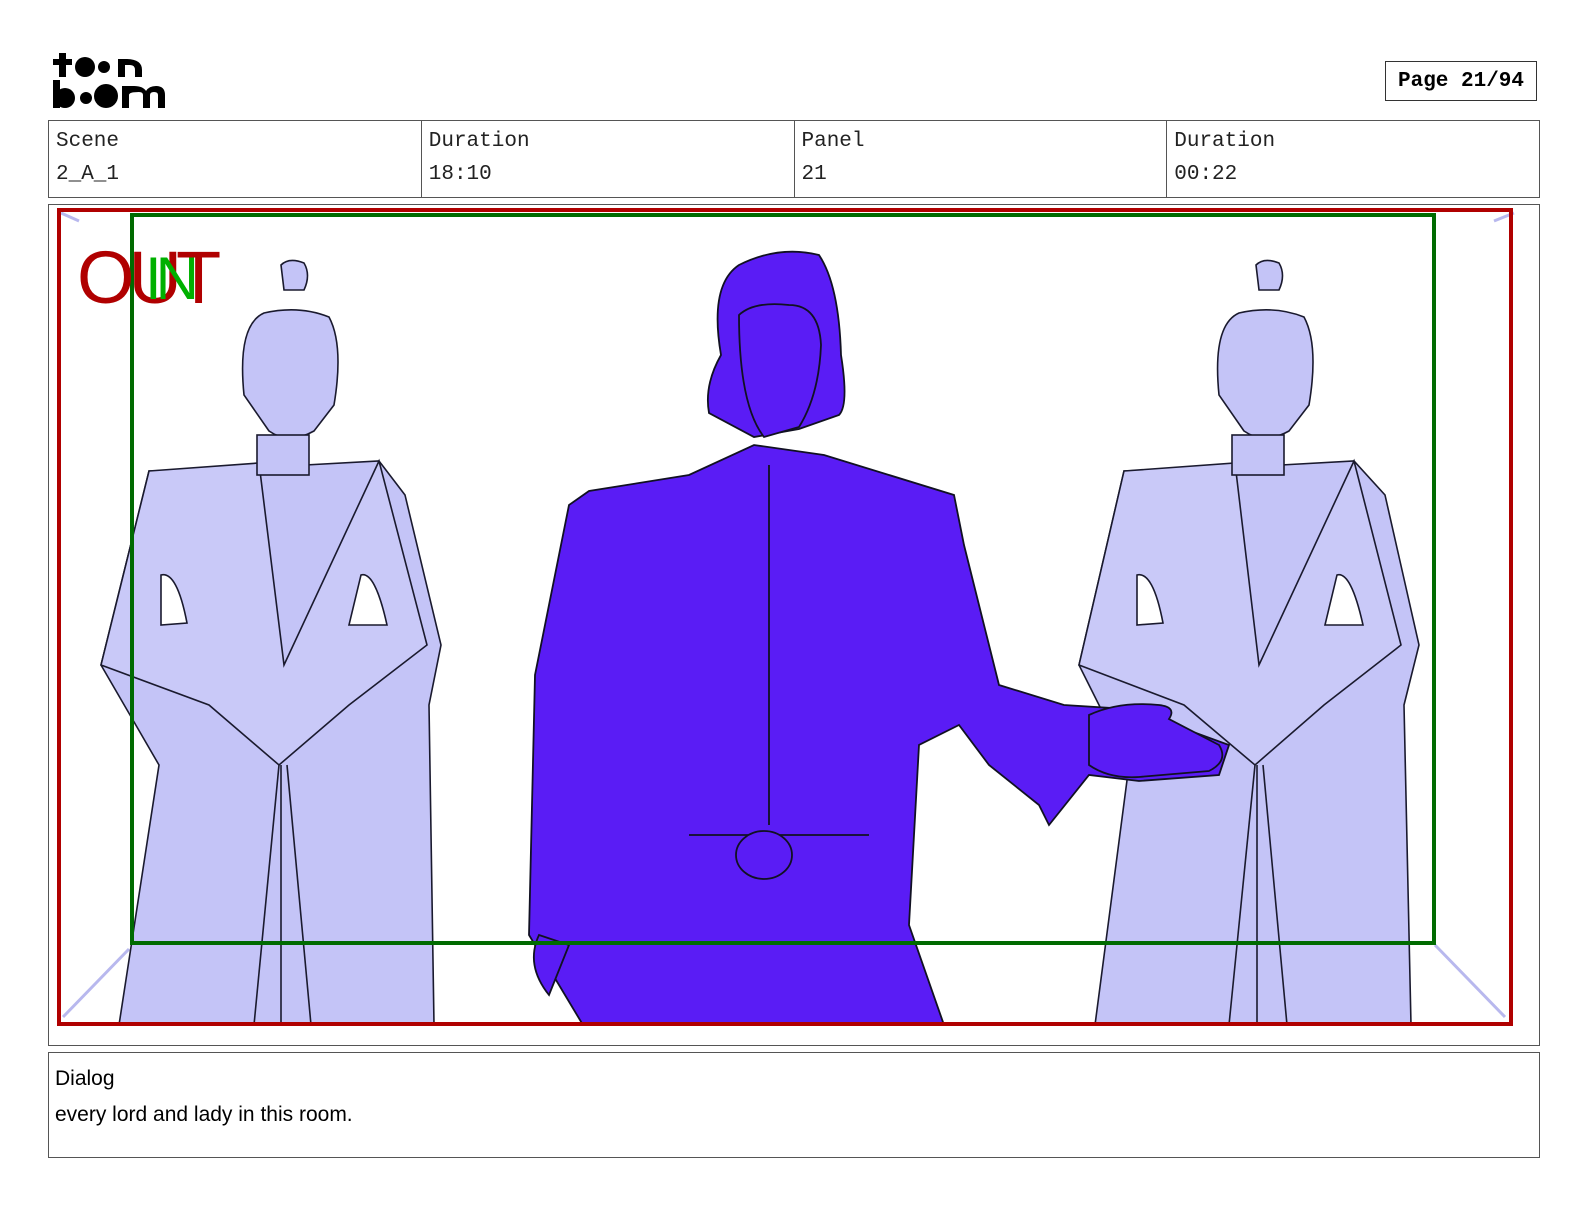  I want to click on scene-duration-label: Duration, so click(479, 141).